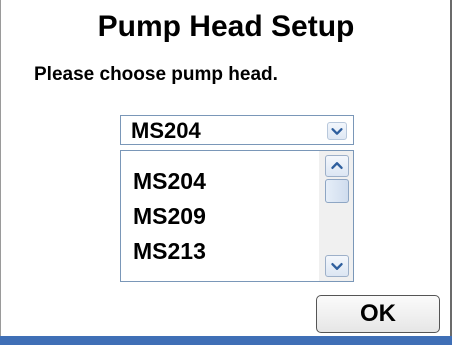 The width and height of the screenshot is (452, 345). I want to click on chevron-up-icon, so click(337, 165).